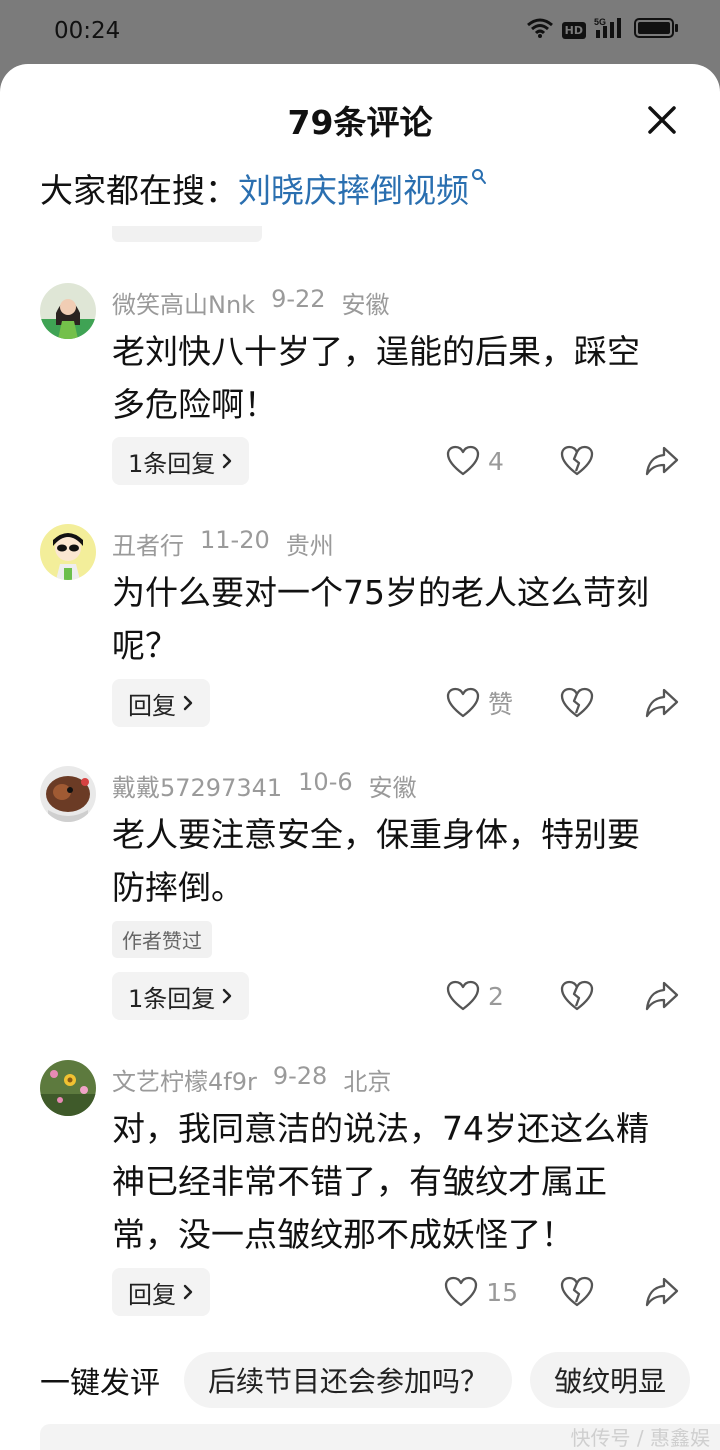 This screenshot has width=720, height=1450. I want to click on comment-text: 老刘快八十岁了，逞能的后果，踩空多危险啊！, so click(376, 378).